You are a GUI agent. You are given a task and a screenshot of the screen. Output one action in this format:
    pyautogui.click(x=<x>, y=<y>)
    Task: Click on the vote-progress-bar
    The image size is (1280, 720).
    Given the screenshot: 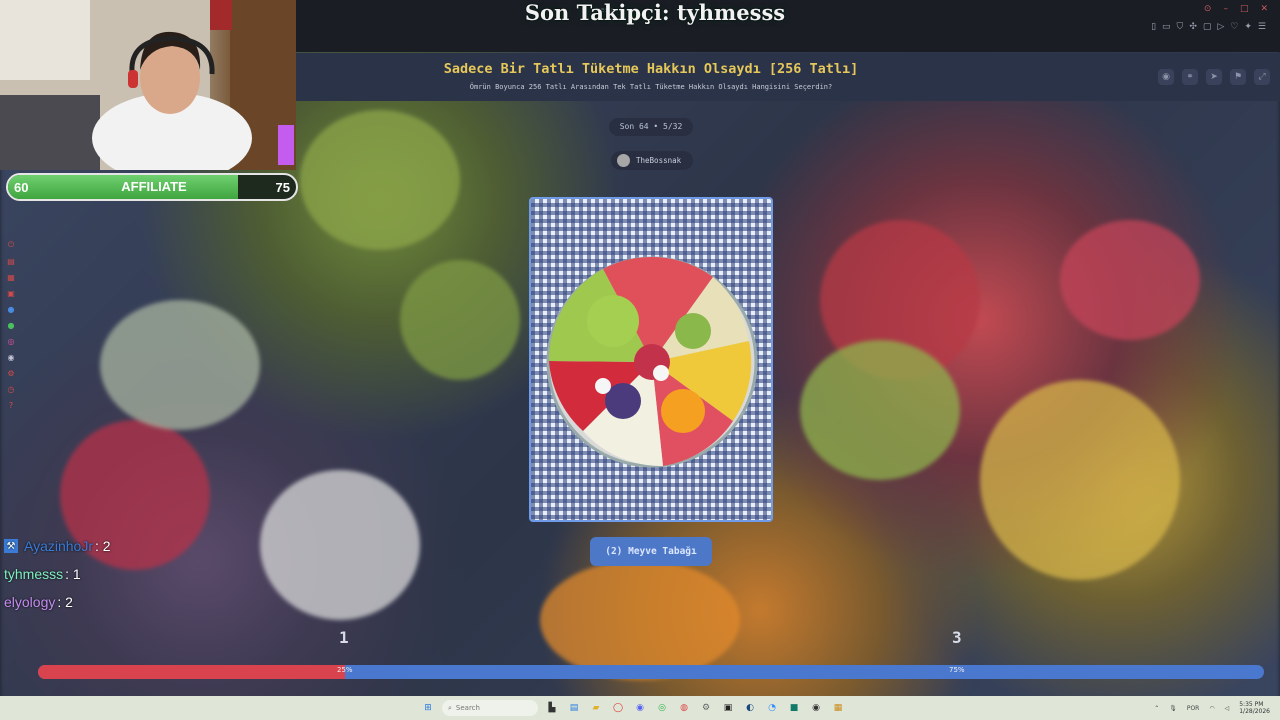 What is the action you would take?
    pyautogui.click(x=651, y=672)
    